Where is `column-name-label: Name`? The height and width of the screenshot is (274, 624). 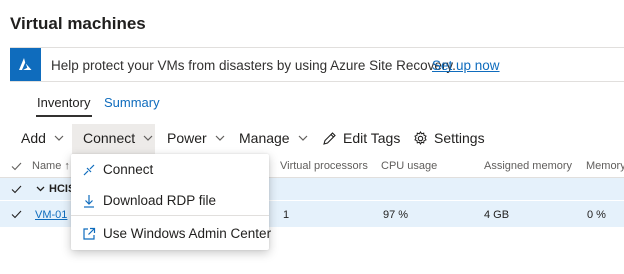
column-name-label: Name is located at coordinates (47, 166).